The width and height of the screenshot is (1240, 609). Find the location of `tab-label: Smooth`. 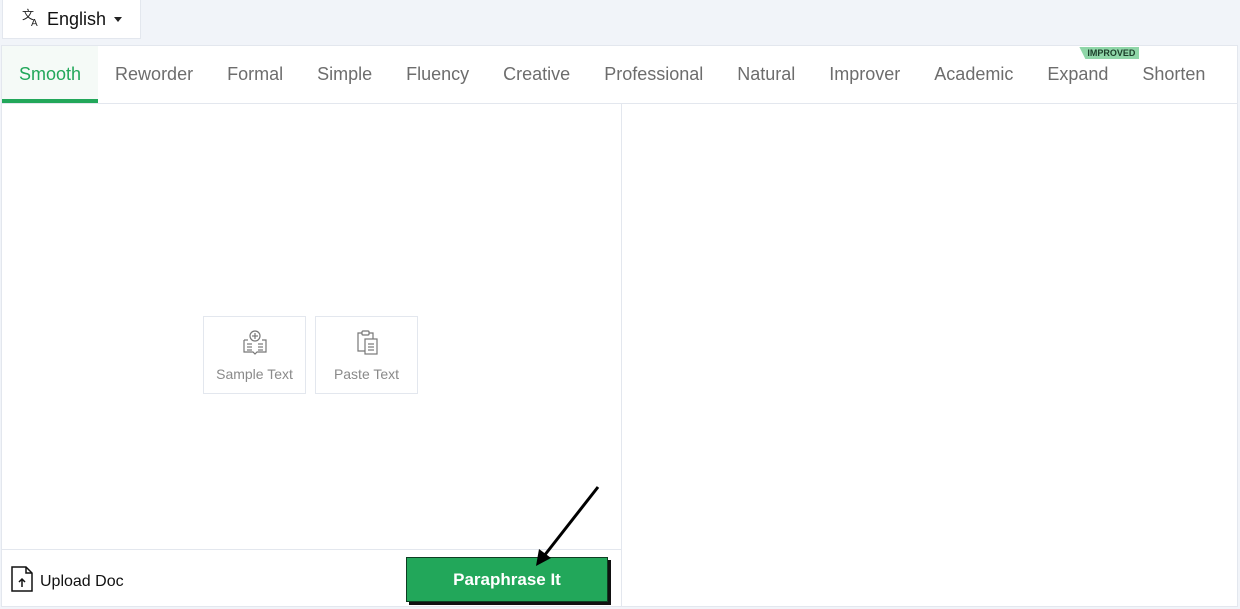

tab-label: Smooth is located at coordinates (50, 74).